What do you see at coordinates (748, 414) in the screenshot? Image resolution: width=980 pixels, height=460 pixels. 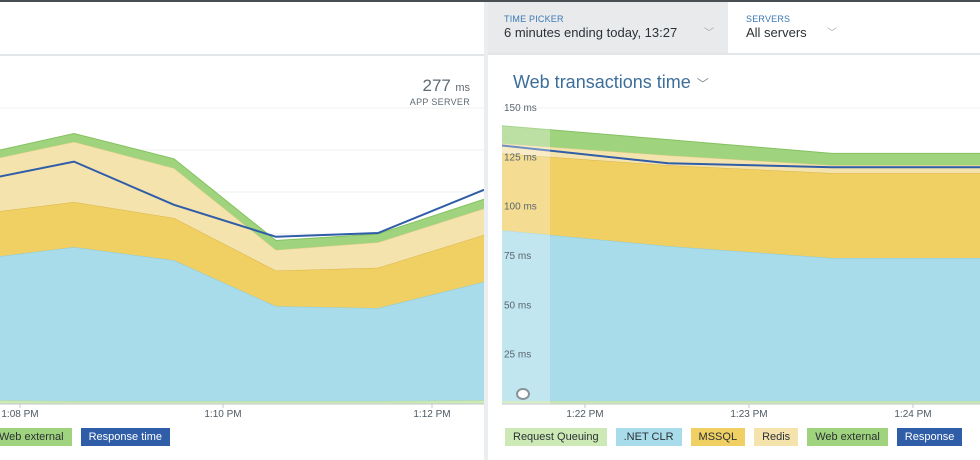 I see `x-tick-label: 1:23 PM` at bounding box center [748, 414].